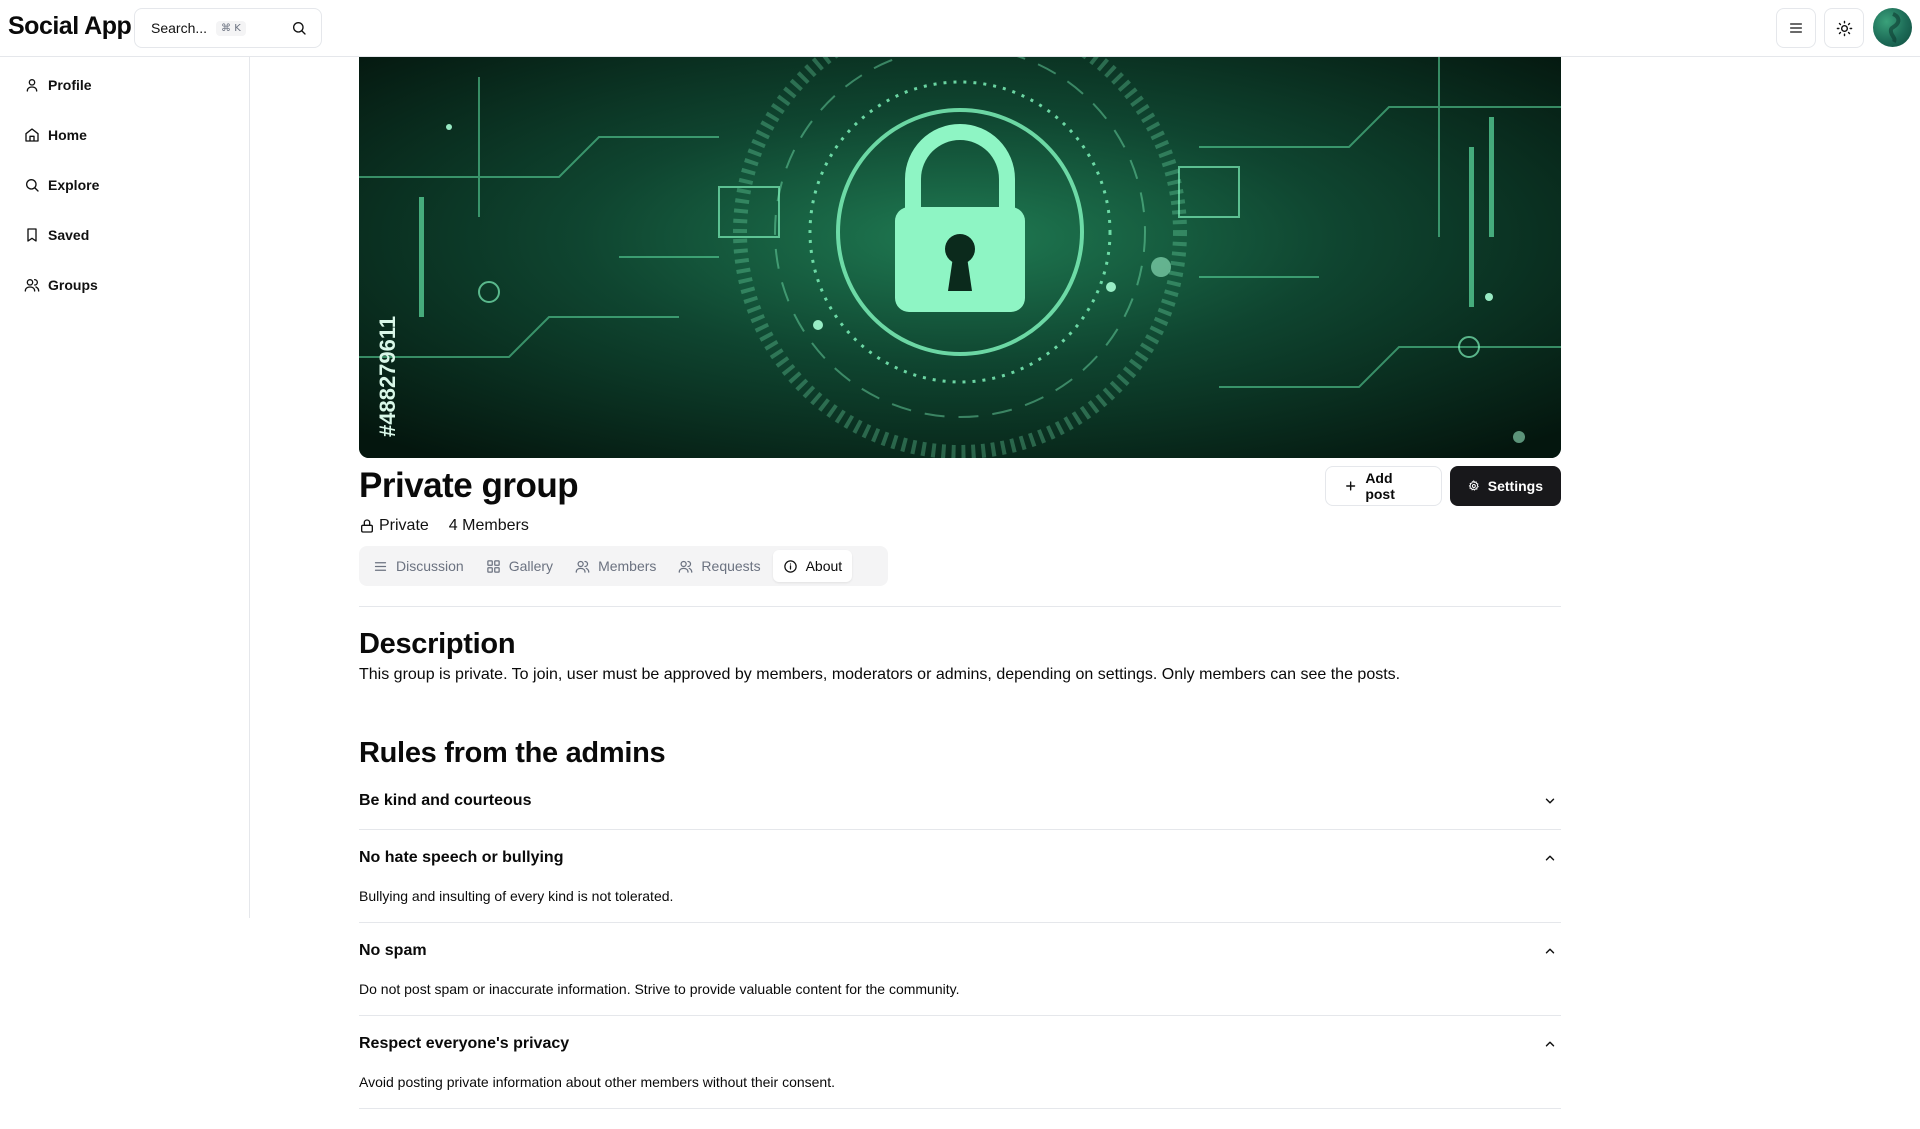  I want to click on sidebar-item-groups: Groups, so click(61, 285).